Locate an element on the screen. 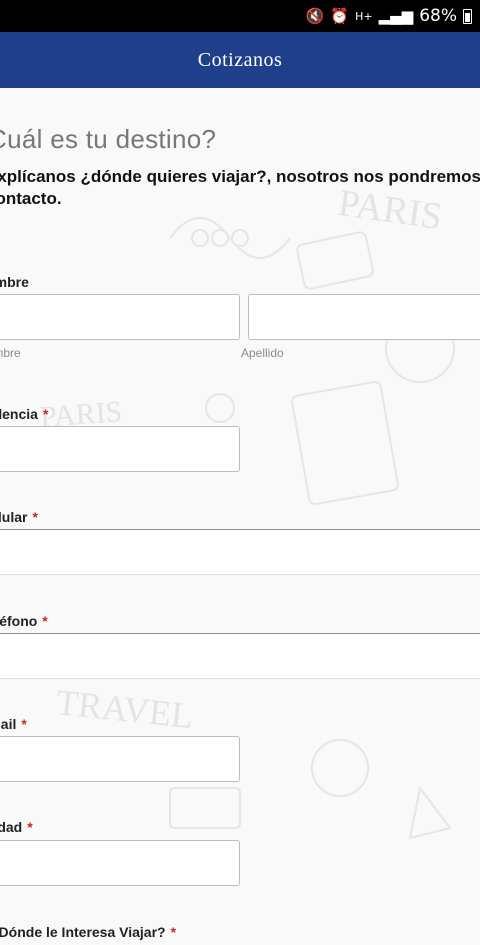  age-label: Edad* is located at coordinates (16, 827).